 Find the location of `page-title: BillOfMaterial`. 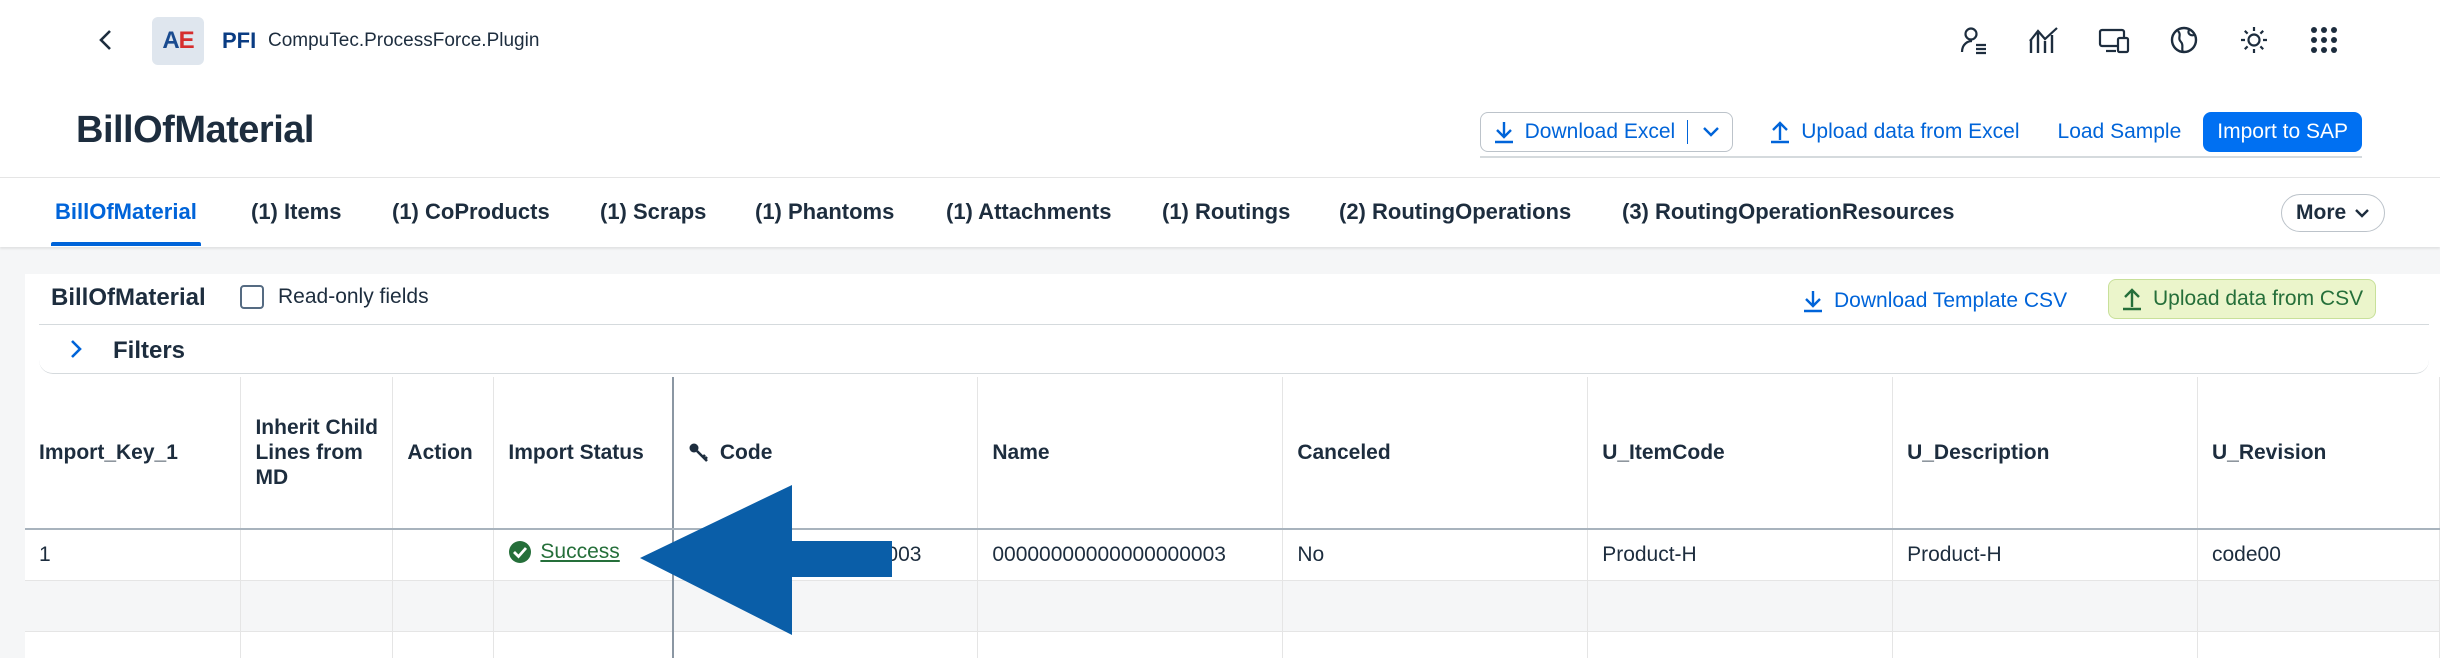

page-title: BillOfMaterial is located at coordinates (195, 130).